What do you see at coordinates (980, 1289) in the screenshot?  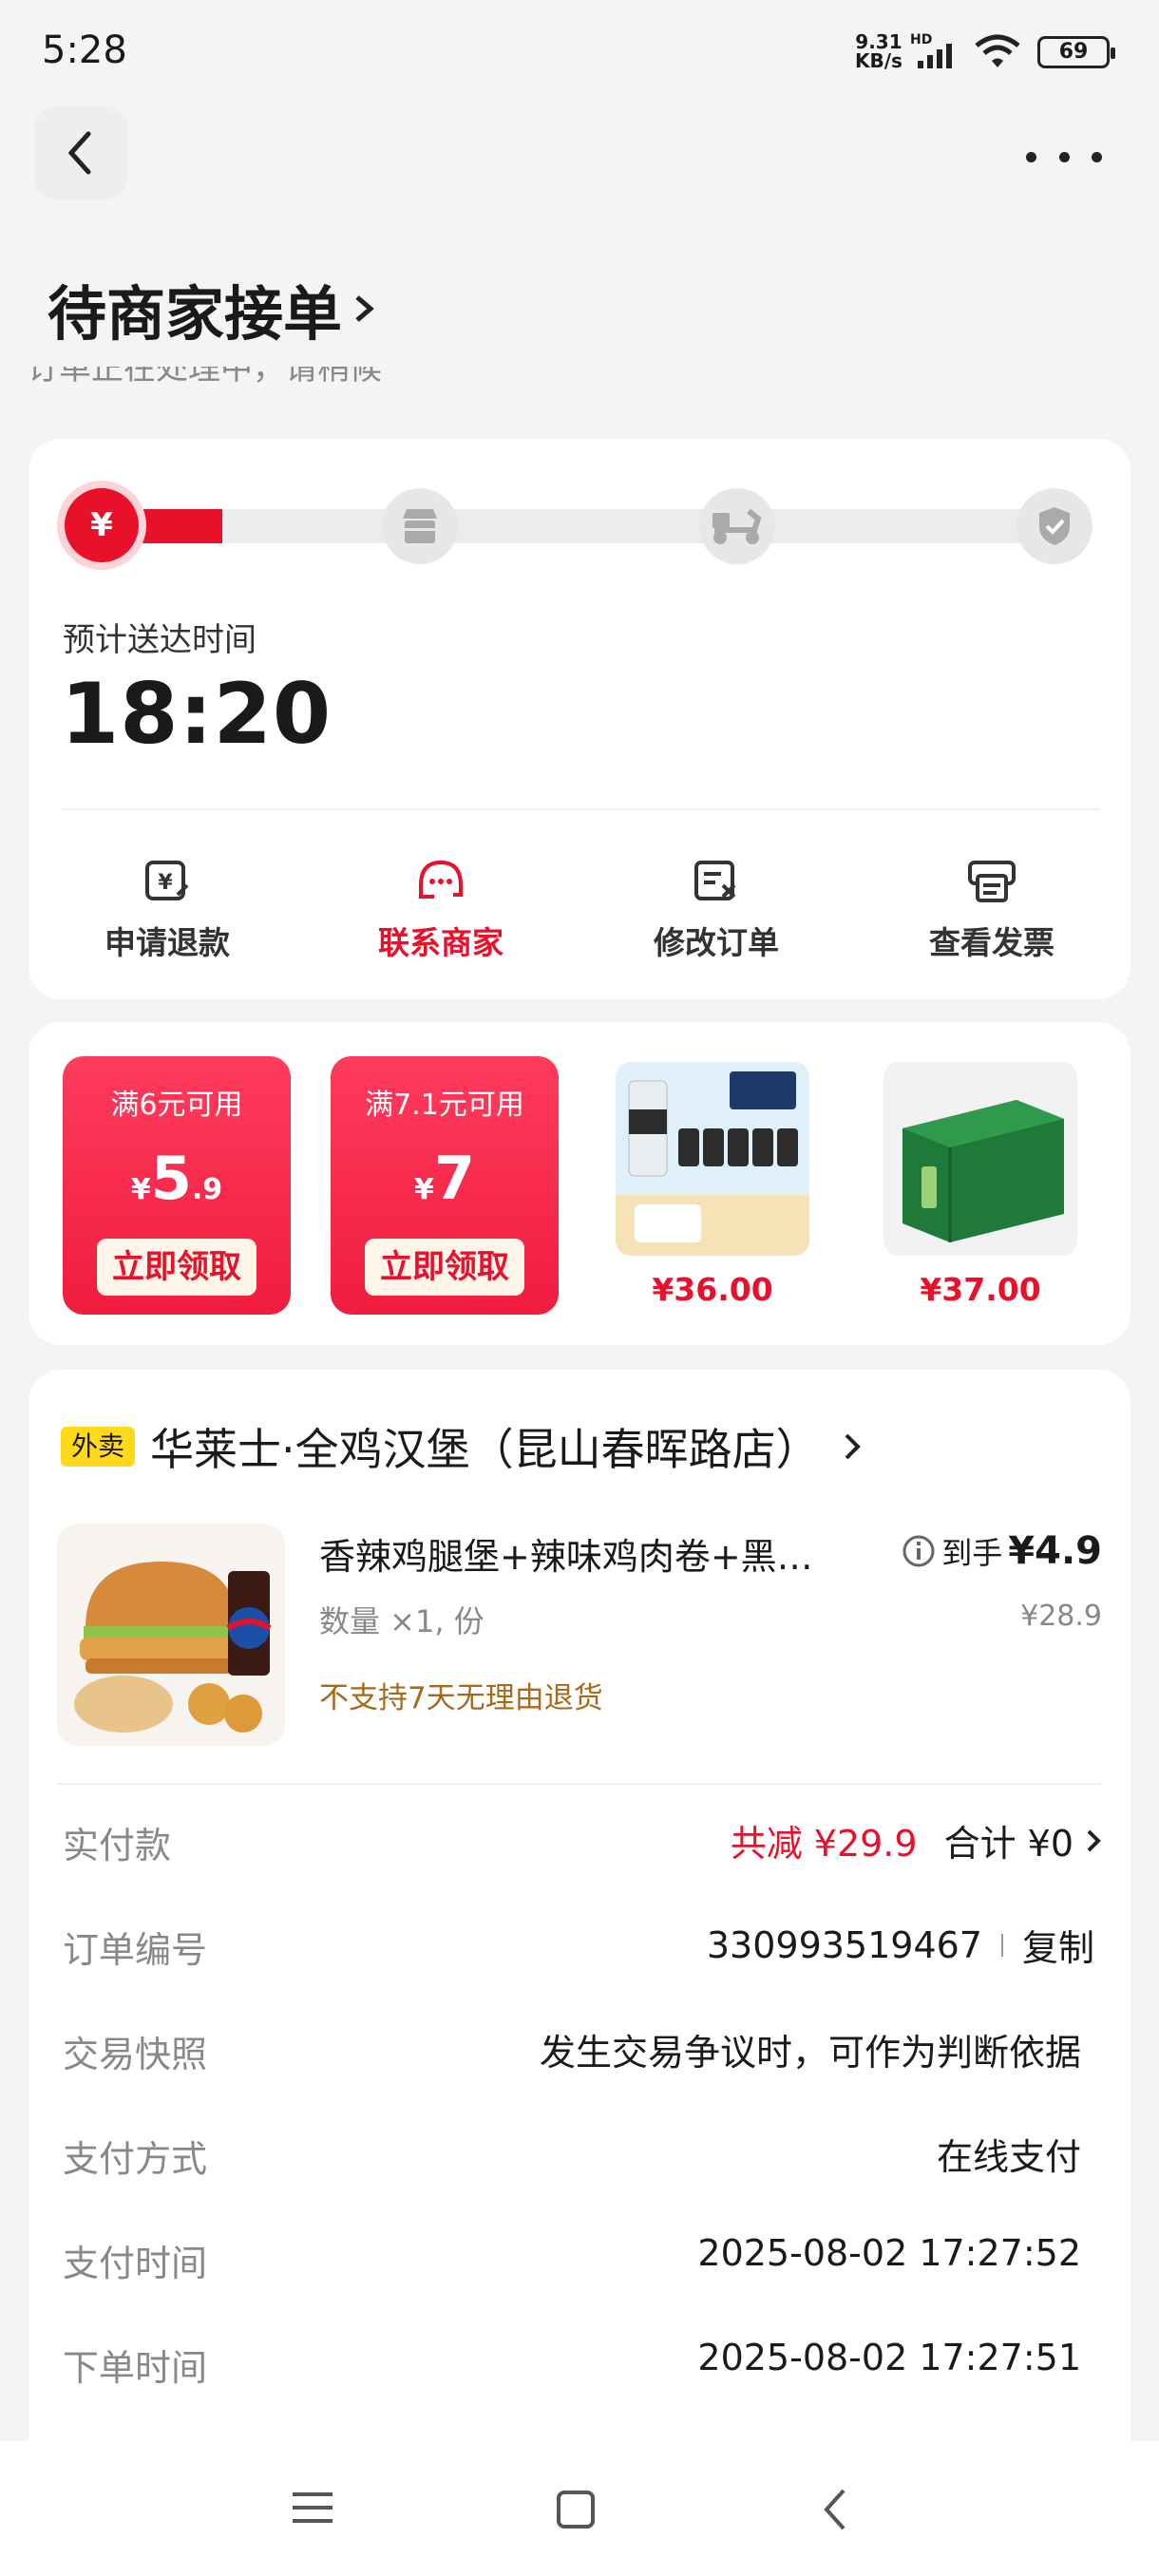 I see `product-price: ¥37.00` at bounding box center [980, 1289].